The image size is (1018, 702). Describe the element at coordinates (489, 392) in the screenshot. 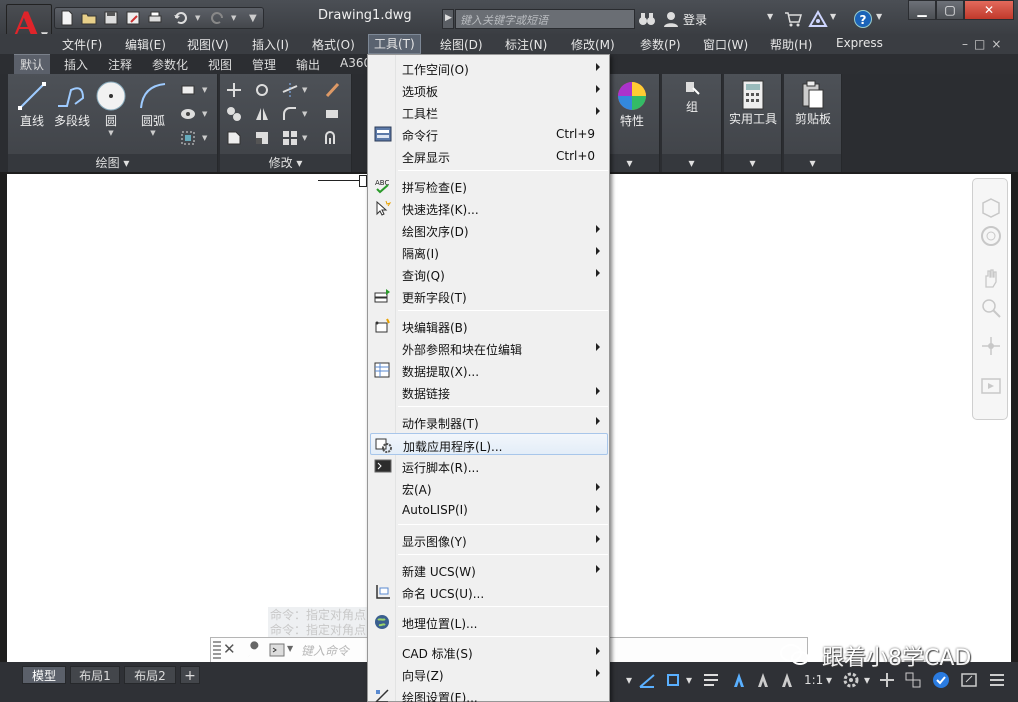

I see `menu-item-data-links: 数据链接` at that location.